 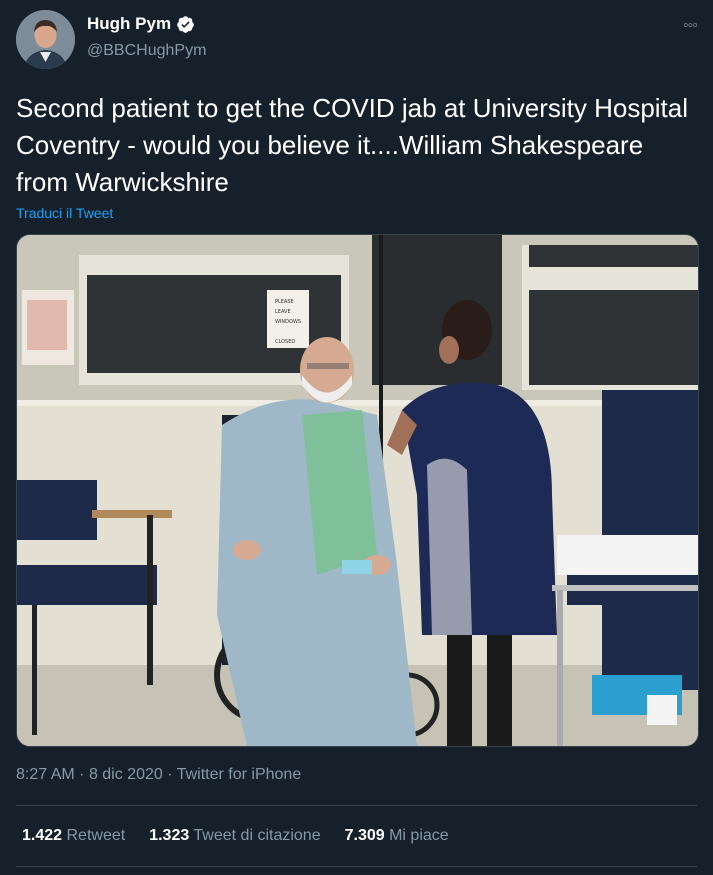 What do you see at coordinates (96, 835) in the screenshot?
I see `stat-label: Retweet` at bounding box center [96, 835].